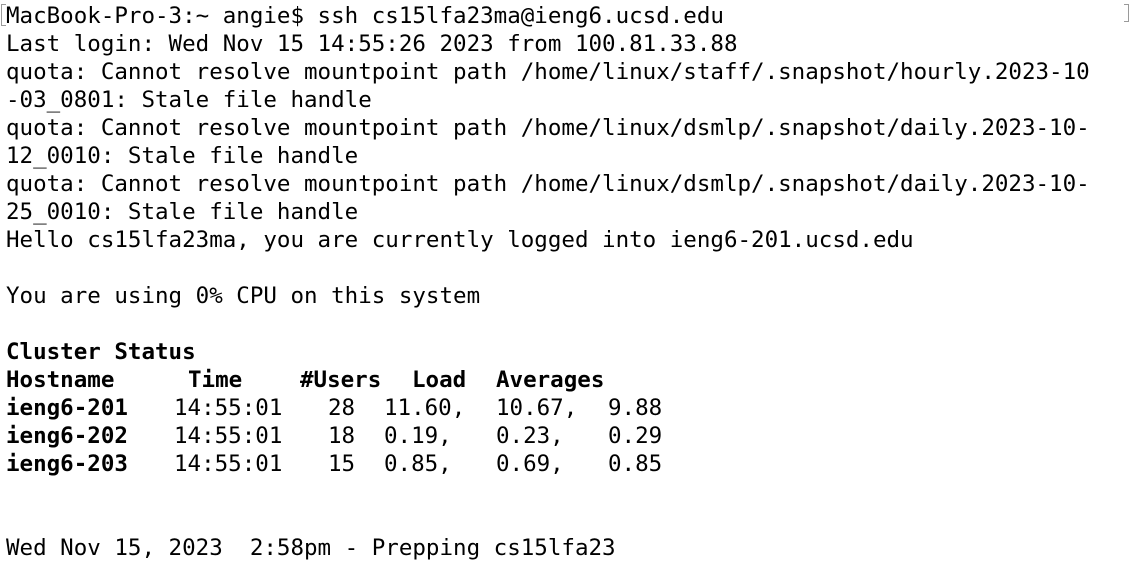 Image resolution: width=1131 pixels, height=562 pixels. I want to click on load-2-cell: 0.23,, so click(530, 436).